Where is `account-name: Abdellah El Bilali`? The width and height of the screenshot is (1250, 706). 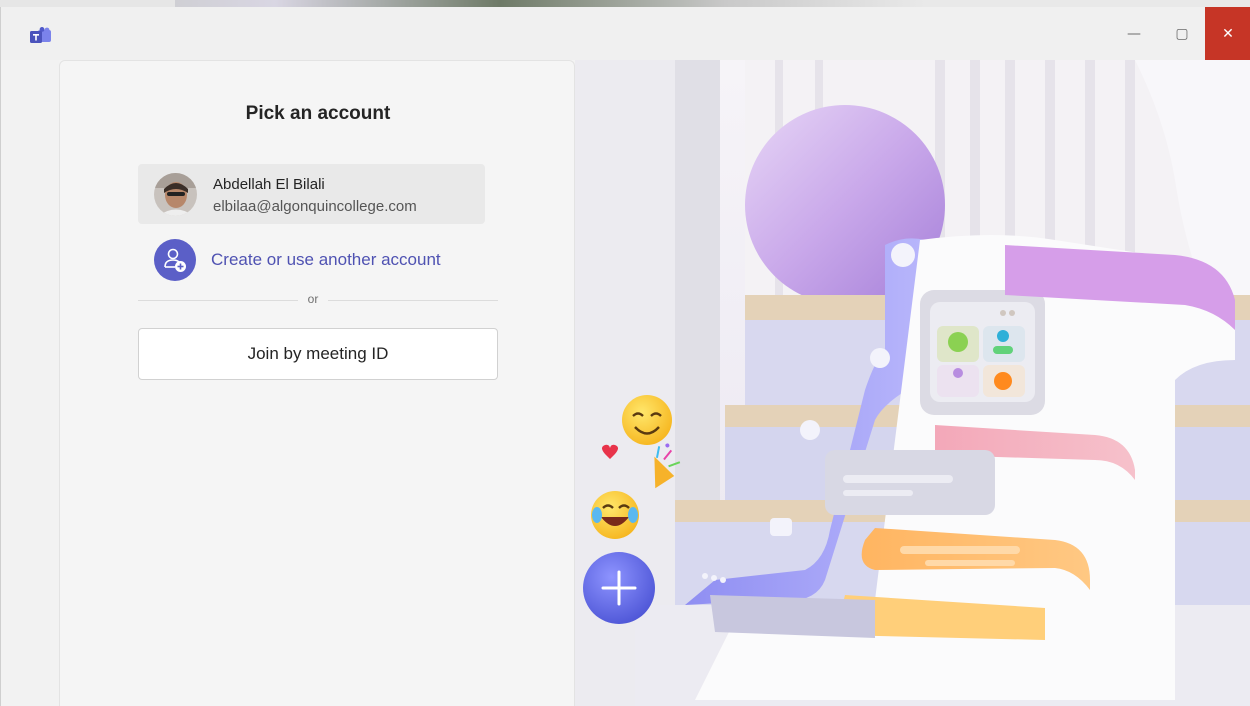
account-name: Abdellah El Bilali is located at coordinates (269, 184).